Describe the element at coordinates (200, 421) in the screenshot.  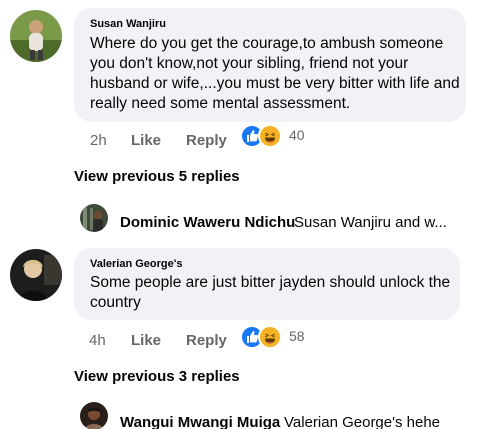
I see `reply-author: Wangui Mwangi Muiga` at that location.